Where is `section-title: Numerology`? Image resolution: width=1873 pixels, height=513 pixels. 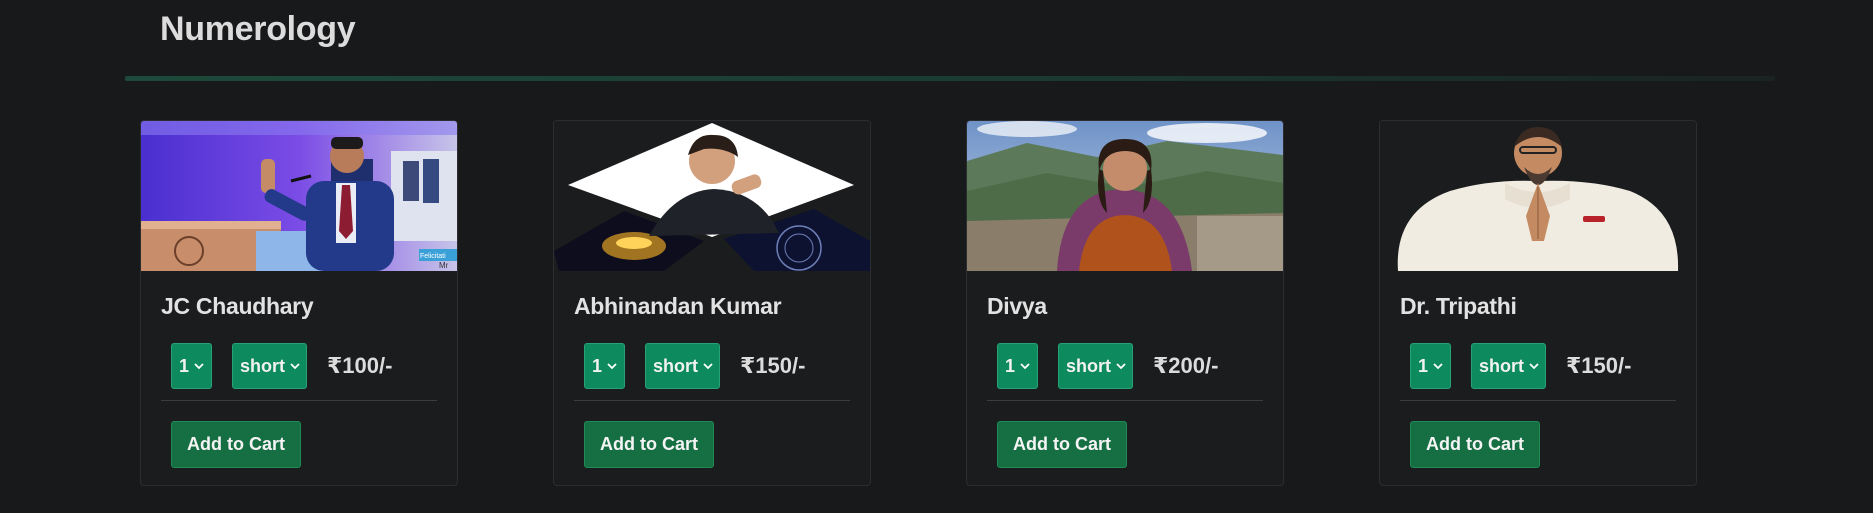 section-title: Numerology is located at coordinates (258, 29).